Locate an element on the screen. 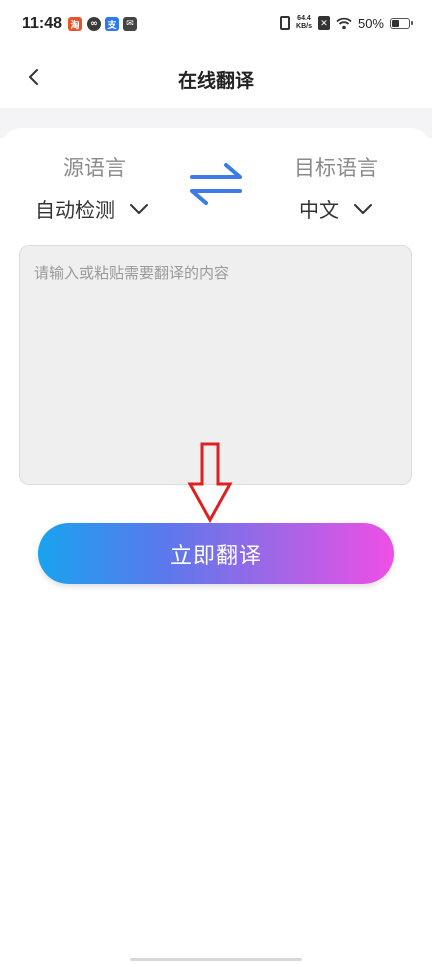  message-app-icon: ✉ is located at coordinates (130, 24).